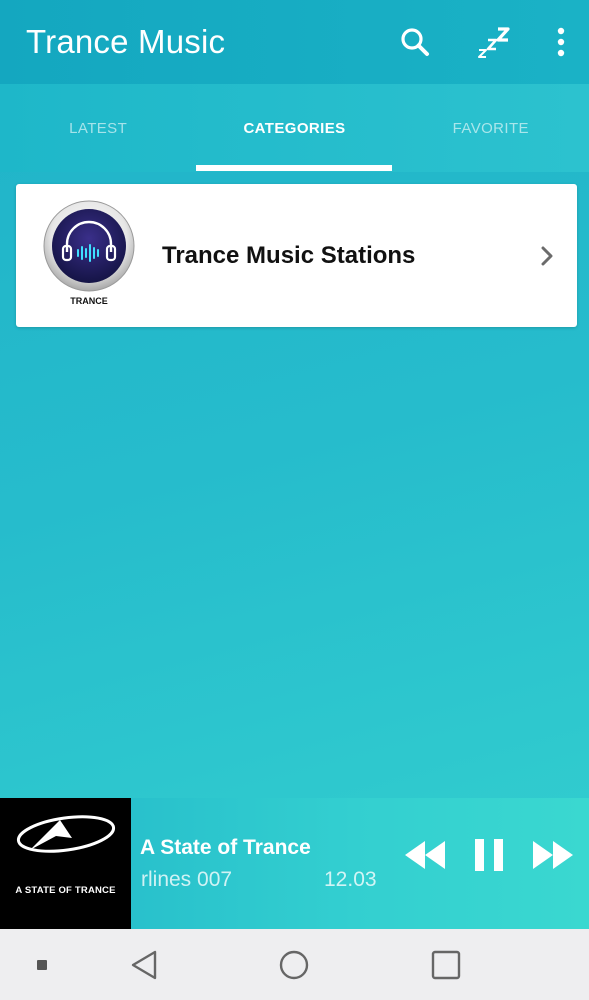 Image resolution: width=589 pixels, height=1000 pixels. I want to click on pause-icon, so click(489, 855).